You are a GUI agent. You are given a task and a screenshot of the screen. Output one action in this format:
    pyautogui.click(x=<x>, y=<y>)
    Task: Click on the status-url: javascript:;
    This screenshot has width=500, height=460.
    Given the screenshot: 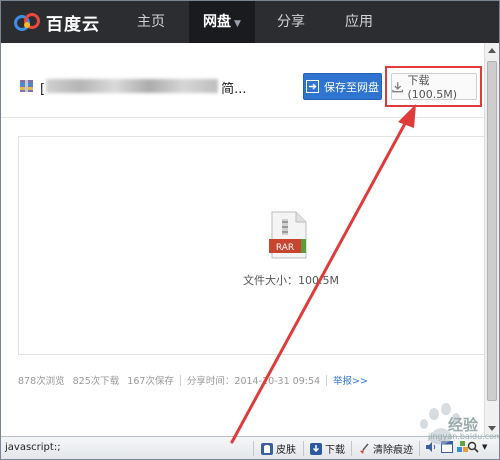 What is the action you would take?
    pyautogui.click(x=33, y=447)
    